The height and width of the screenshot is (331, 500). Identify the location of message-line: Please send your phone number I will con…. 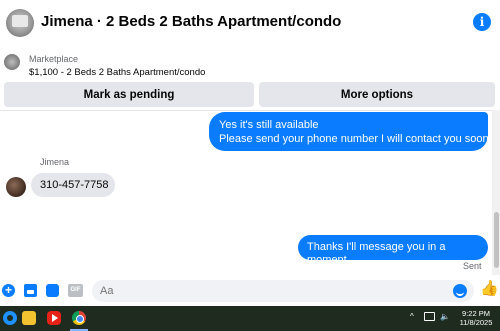
(355, 139).